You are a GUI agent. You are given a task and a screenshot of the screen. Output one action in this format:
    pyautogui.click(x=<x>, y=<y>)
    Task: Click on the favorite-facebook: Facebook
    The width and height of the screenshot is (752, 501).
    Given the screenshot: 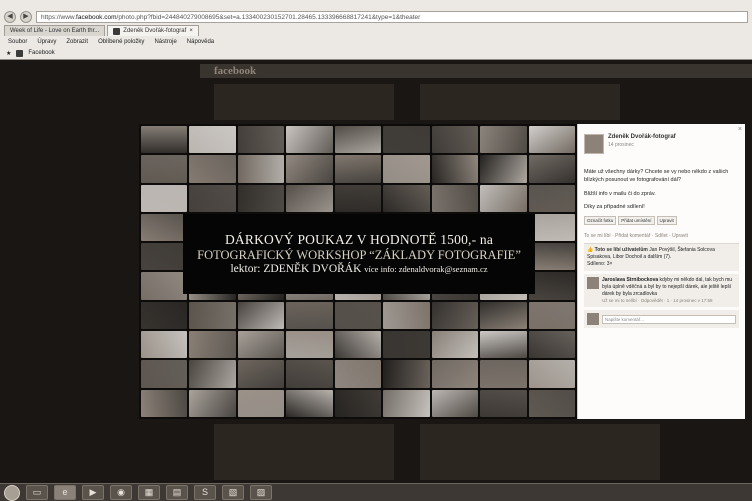 What is the action you would take?
    pyautogui.click(x=41, y=53)
    